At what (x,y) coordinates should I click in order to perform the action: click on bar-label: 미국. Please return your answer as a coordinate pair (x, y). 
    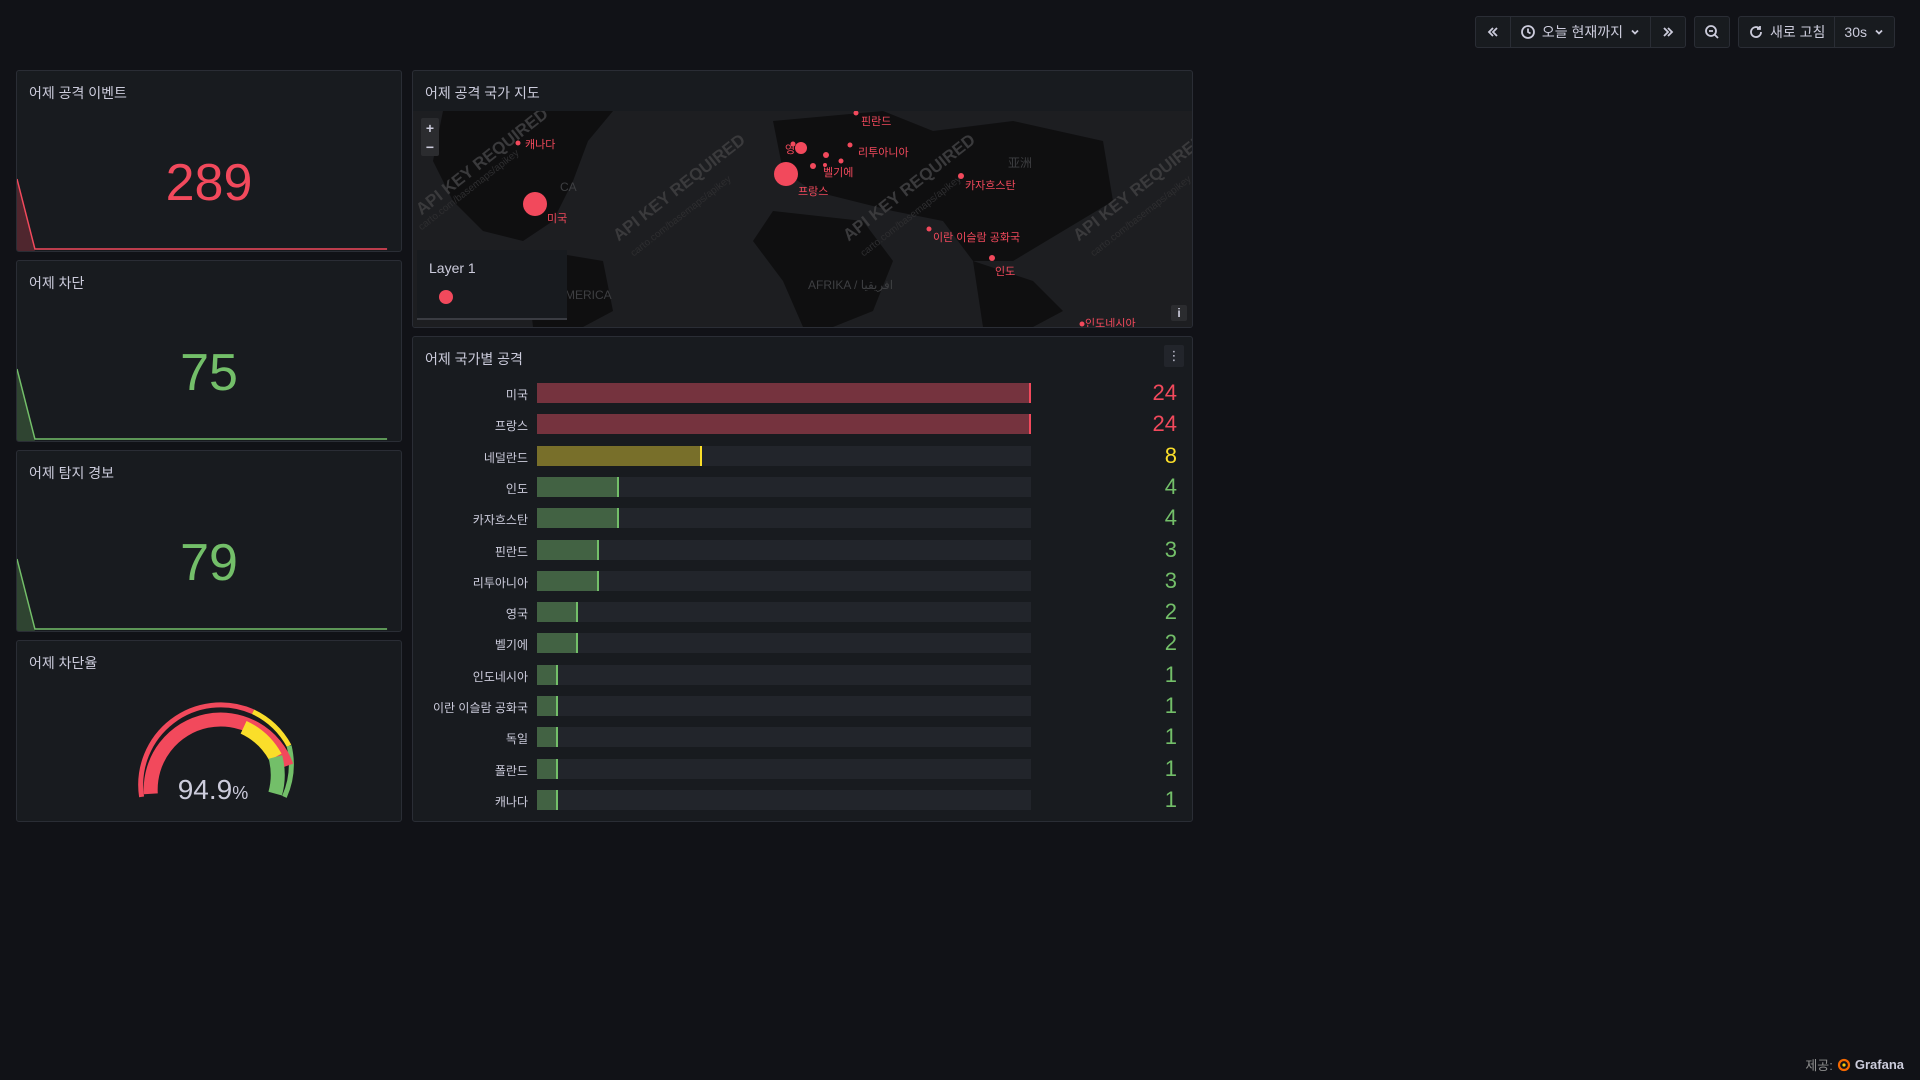
    Looking at the image, I should click on (516, 395).